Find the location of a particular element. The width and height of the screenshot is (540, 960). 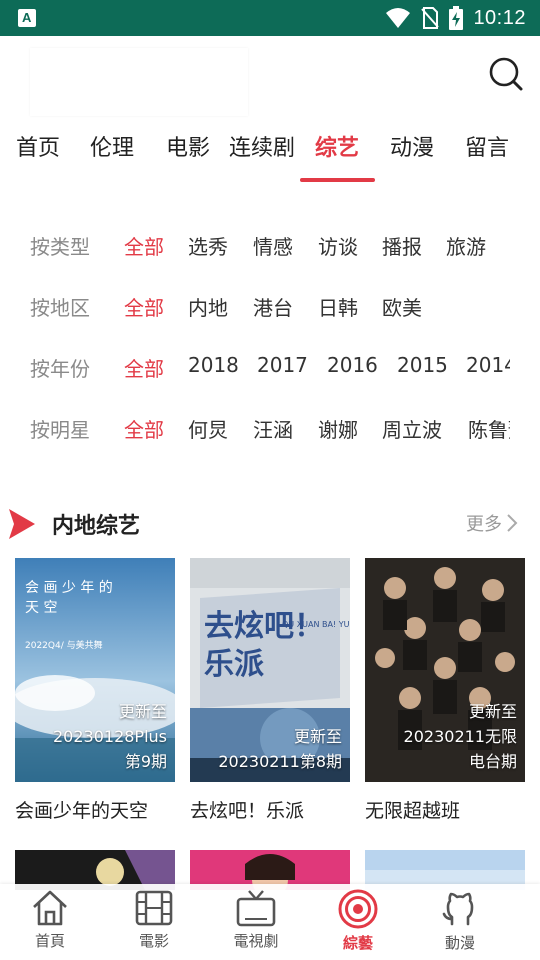

home-icon is located at coordinates (50, 908).